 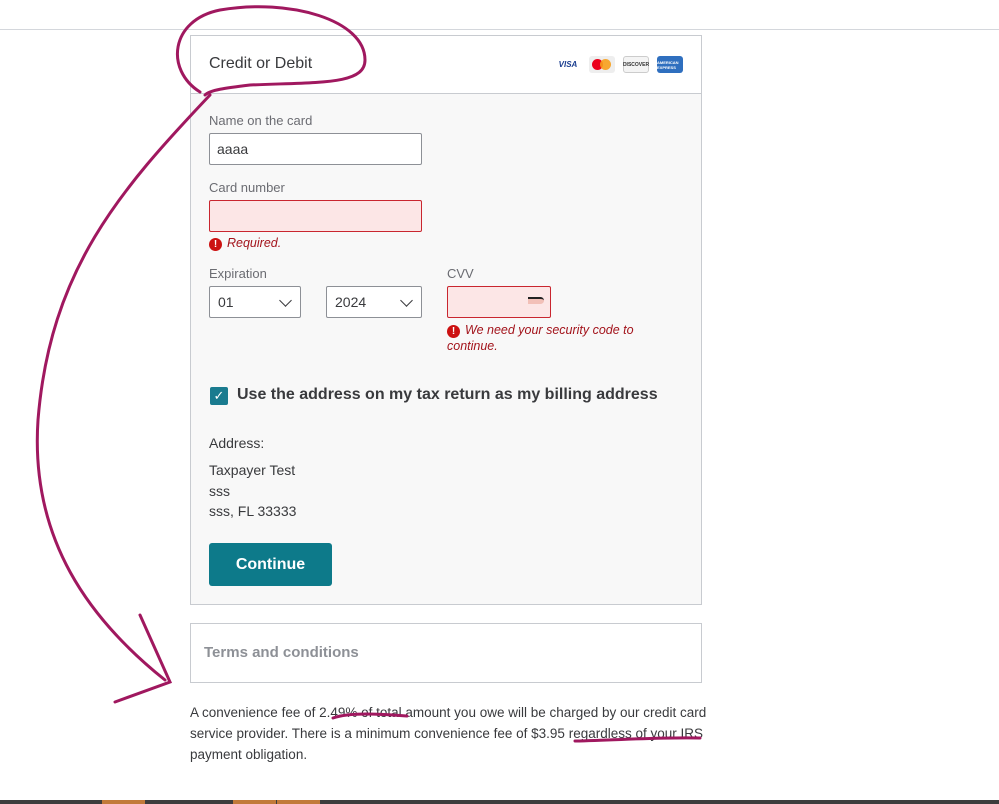 I want to click on expiration-month-select: 01, so click(x=255, y=302).